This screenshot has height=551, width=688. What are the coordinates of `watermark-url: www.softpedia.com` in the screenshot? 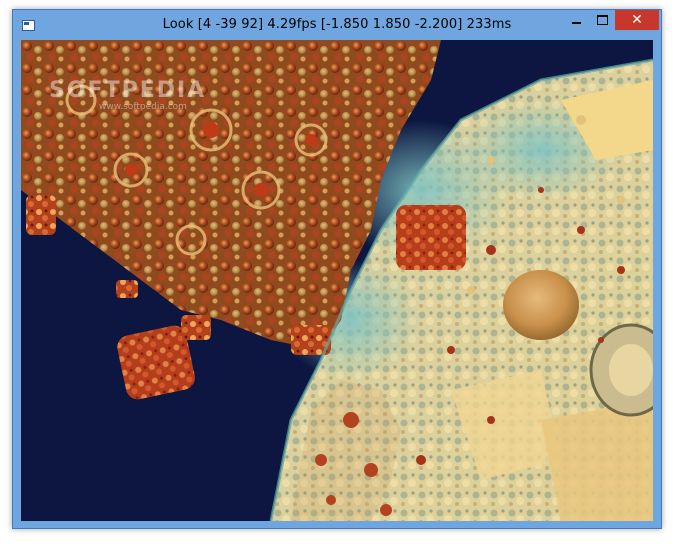 It's located at (143, 107).